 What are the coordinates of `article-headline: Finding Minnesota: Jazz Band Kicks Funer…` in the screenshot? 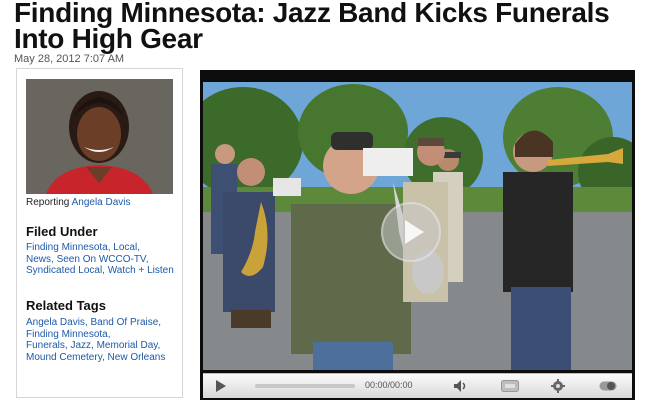 It's located at (312, 27).